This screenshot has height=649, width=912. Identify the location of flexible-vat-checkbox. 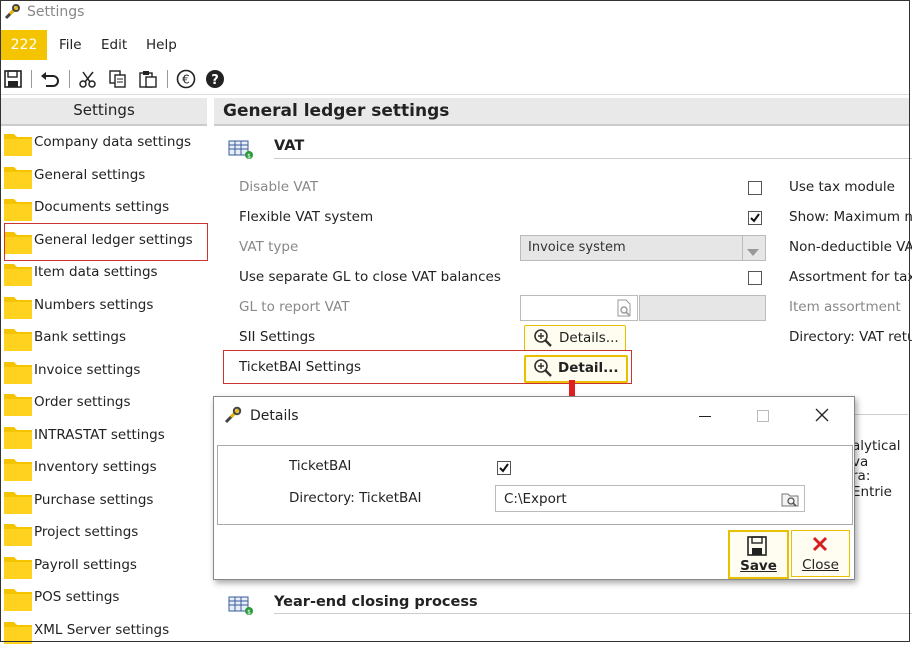
(755, 218).